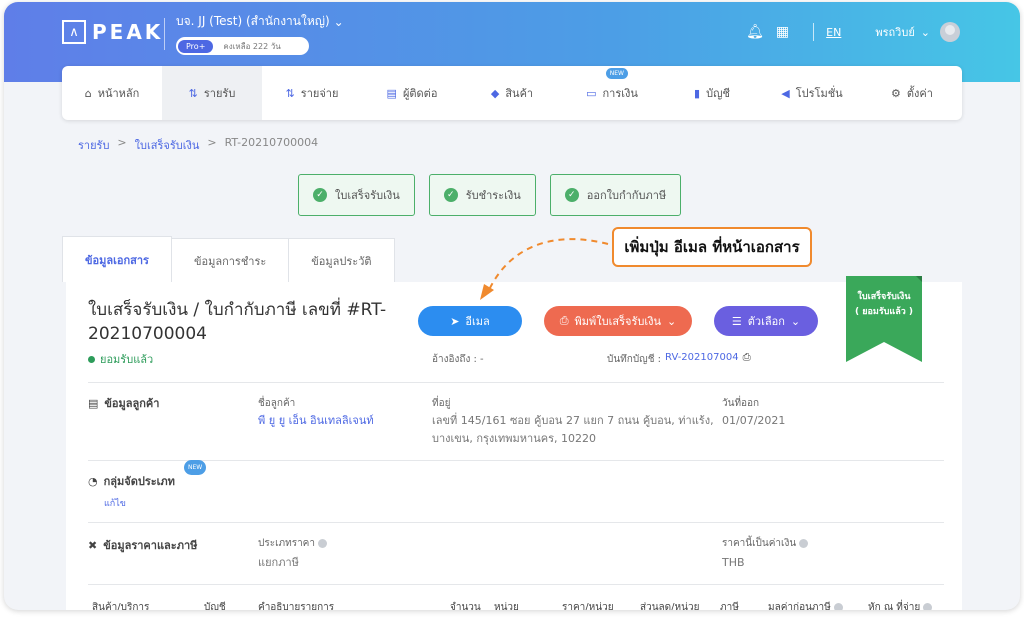 The width and height of the screenshot is (1024, 618). I want to click on print-button-label: พิมพ์ใบเสร็จรับเงิน, so click(618, 321).